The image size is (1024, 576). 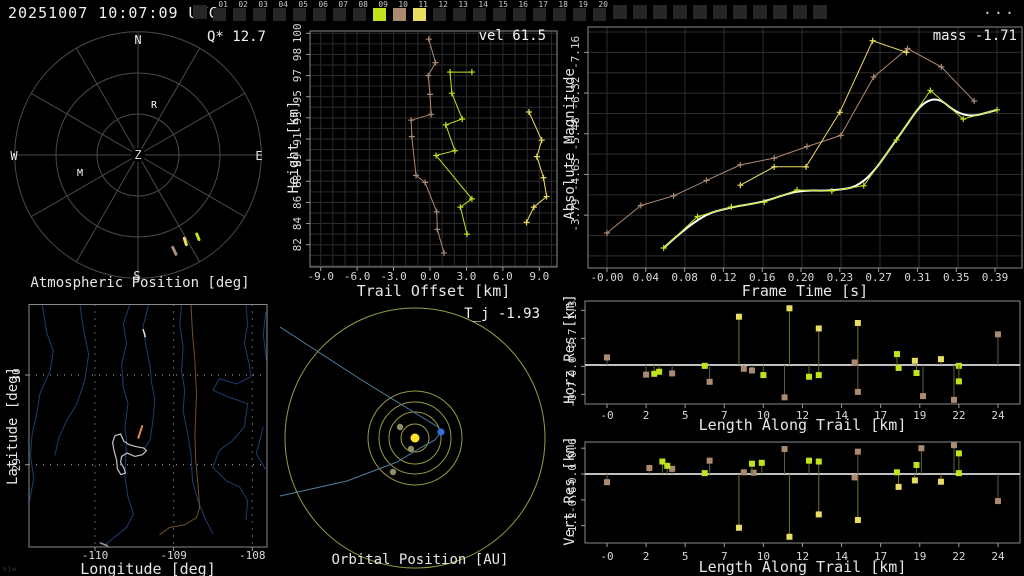 What do you see at coordinates (148, 568) in the screenshot?
I see `longitude-xlabel: Longitude [deg]` at bounding box center [148, 568].